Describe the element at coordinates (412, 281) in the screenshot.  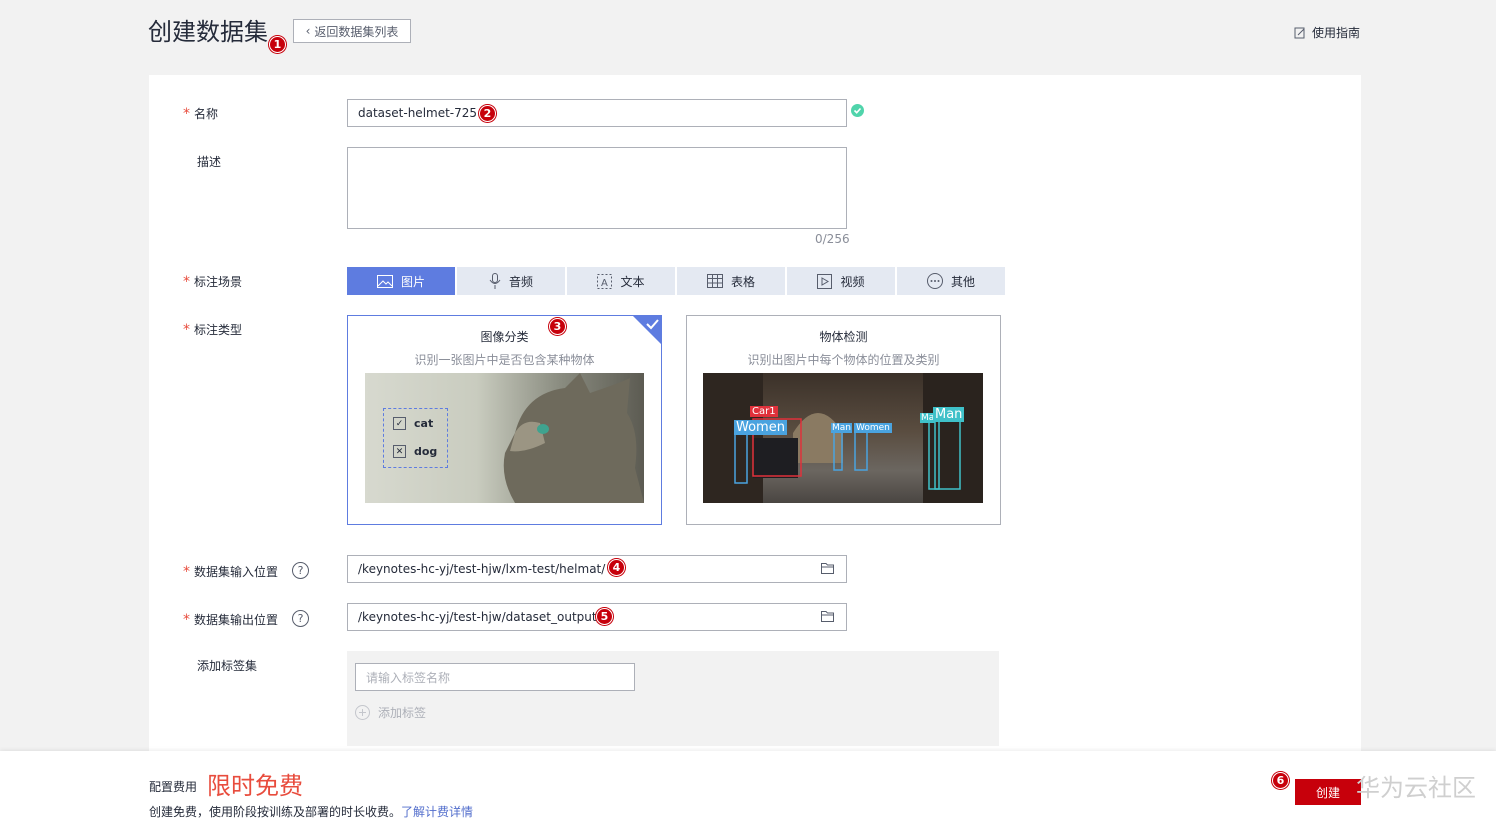
I see `tab-image-label: 图片` at that location.